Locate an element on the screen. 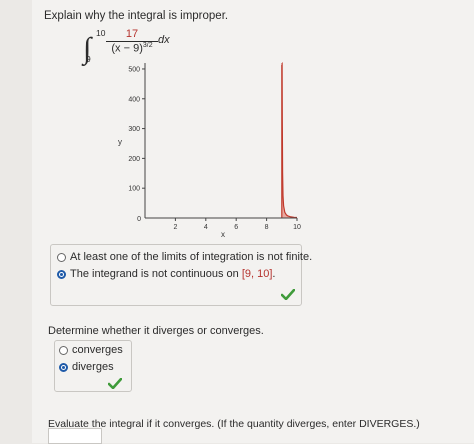  answer-input is located at coordinates (75, 436).